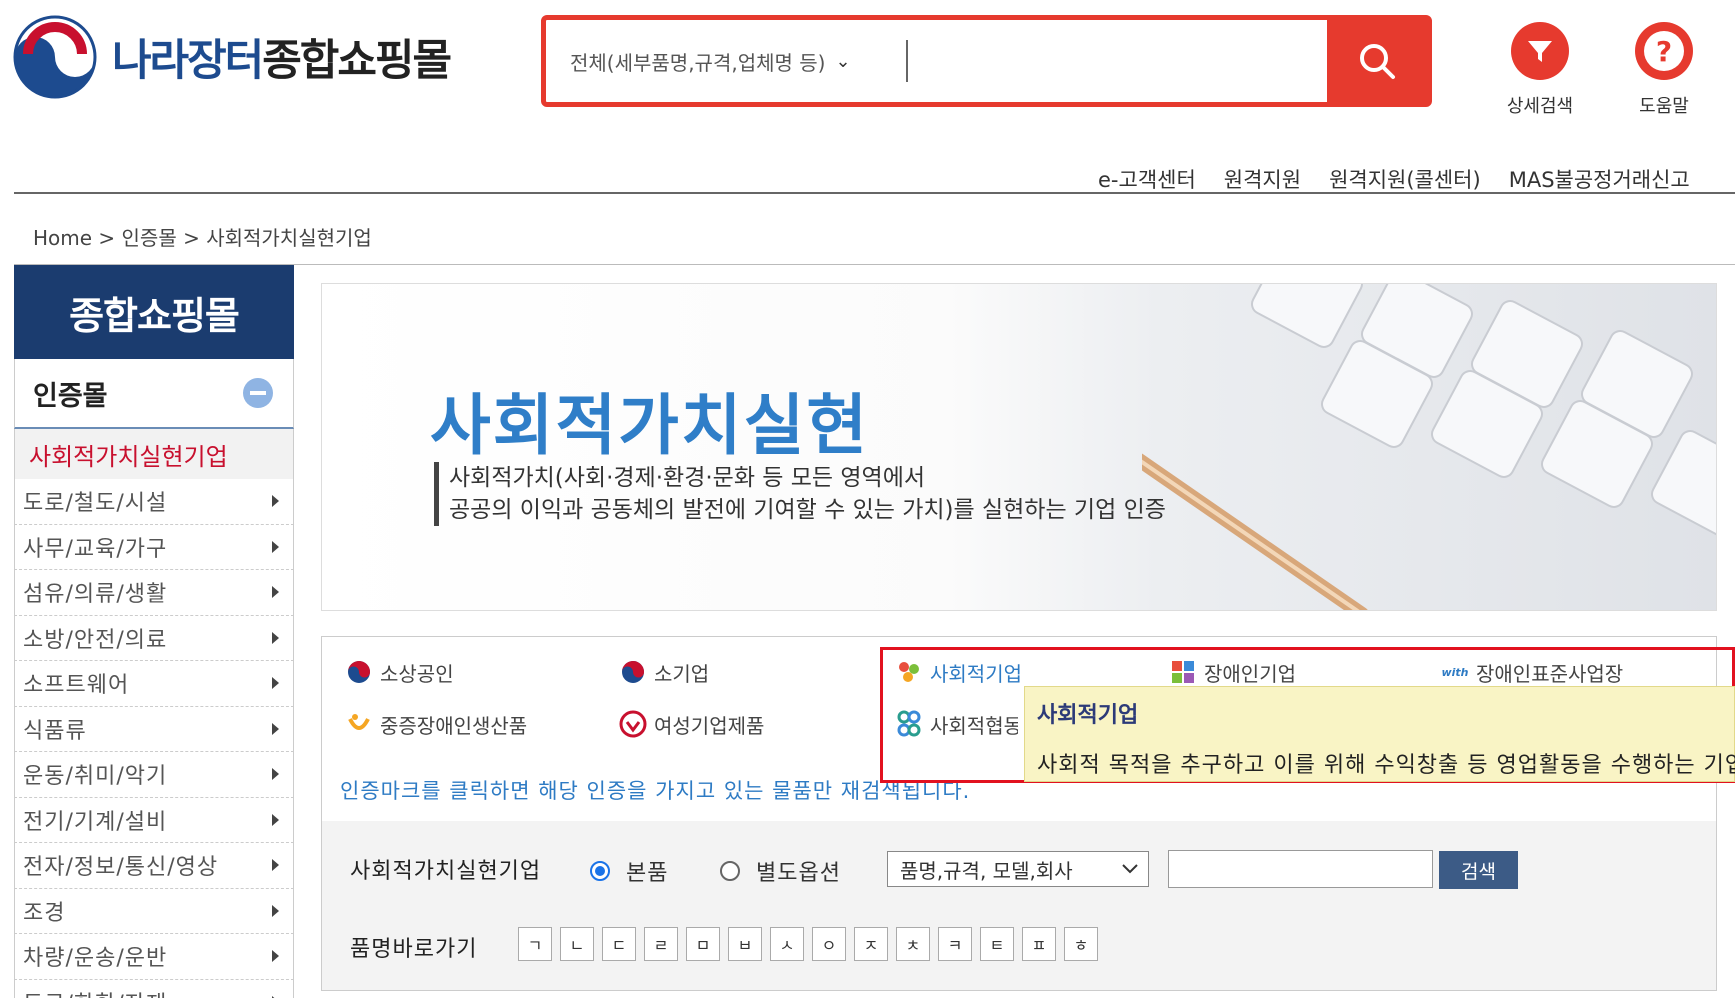 This screenshot has height=998, width=1735. I want to click on sidebar-item: 운동/취미/악기, so click(154, 775).